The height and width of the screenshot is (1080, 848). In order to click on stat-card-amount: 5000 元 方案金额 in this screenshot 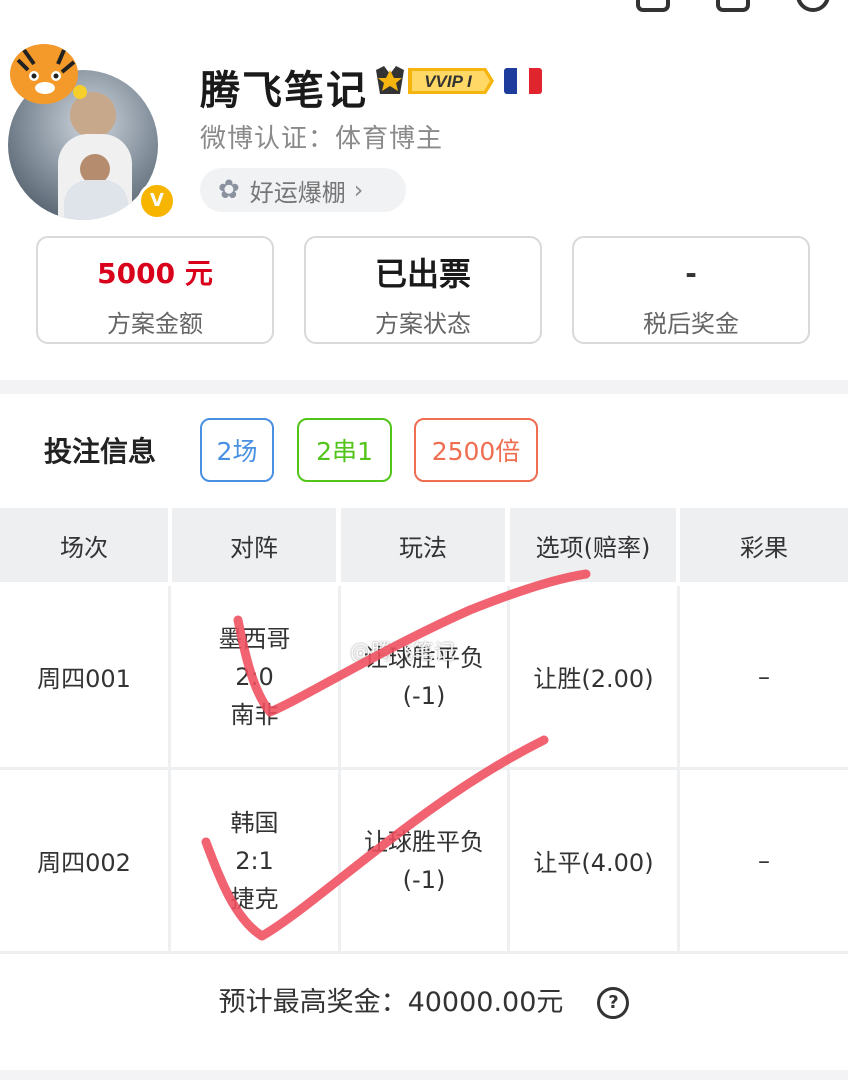, I will do `click(155, 290)`.